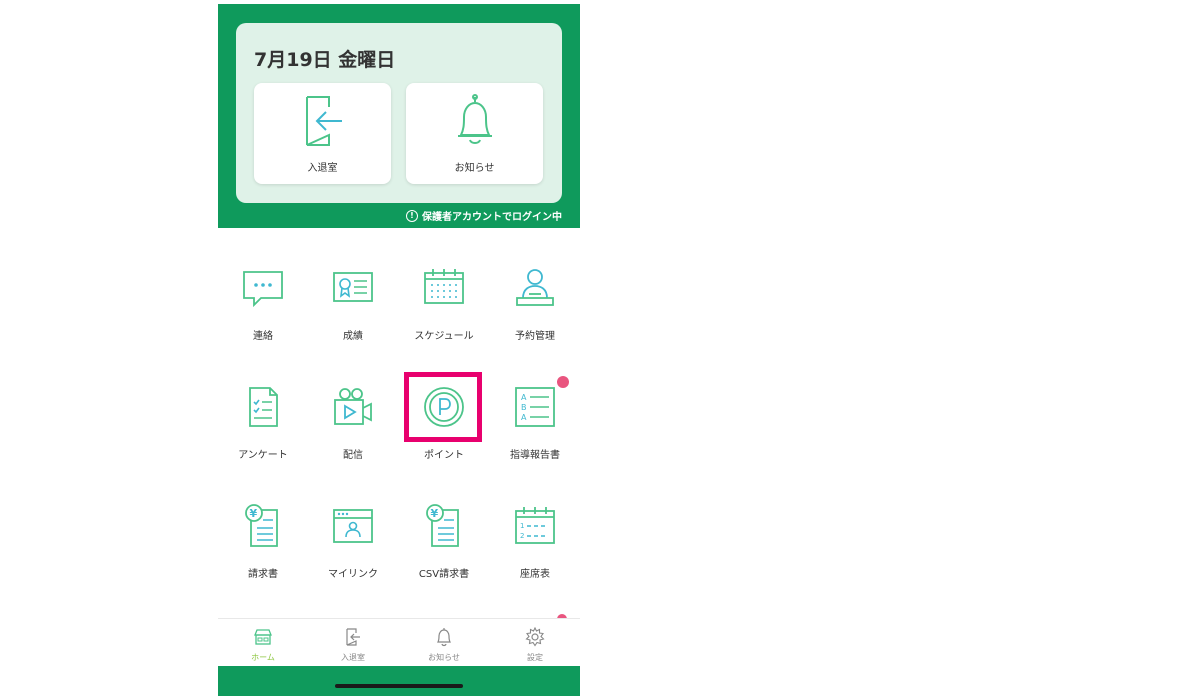 This screenshot has height=699, width=1200. I want to click on menu-item-my-link: マイリンク, so click(353, 523).